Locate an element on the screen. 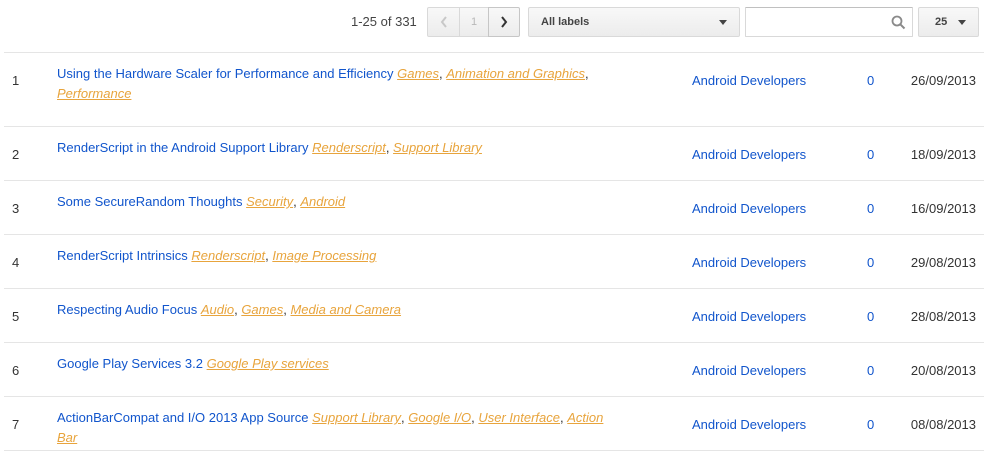 This screenshot has height=454, width=994. post-date: 20/08/2013 is located at coordinates (943, 370).